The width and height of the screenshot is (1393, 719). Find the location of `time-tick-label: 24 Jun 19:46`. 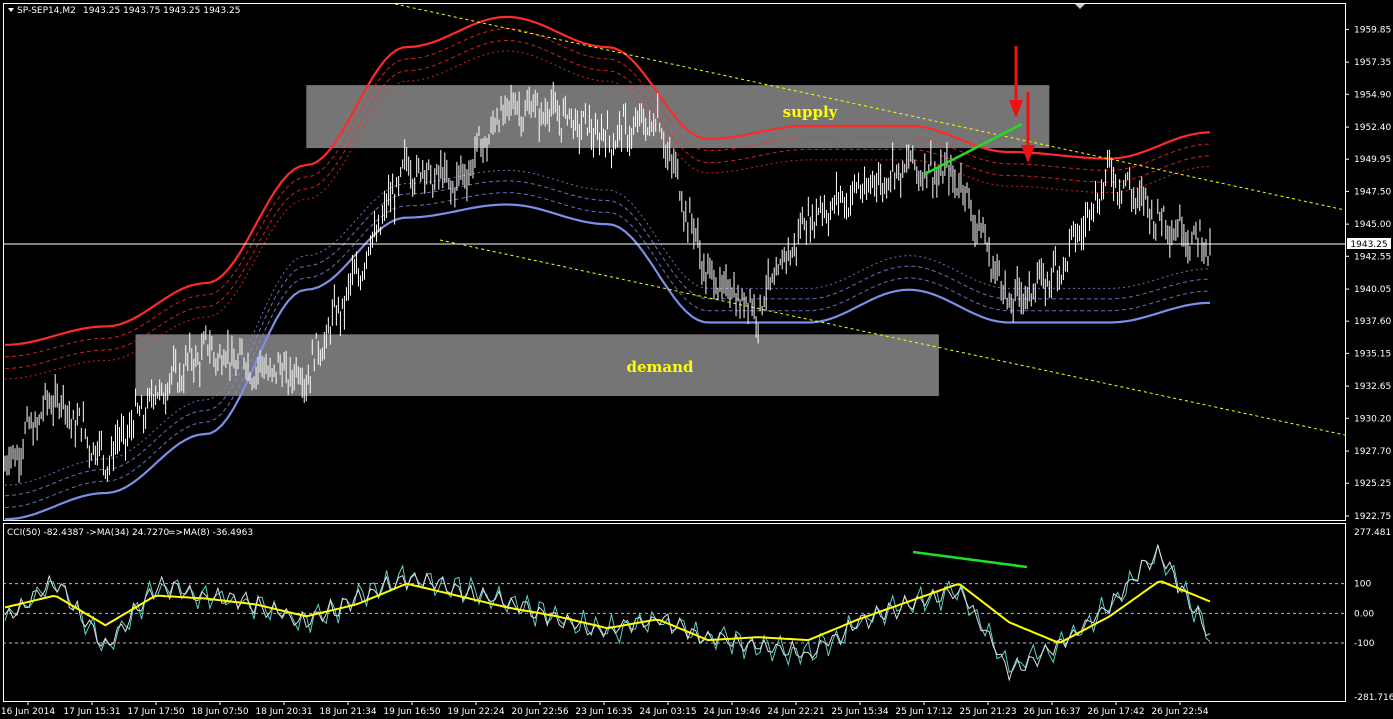

time-tick-label: 24 Jun 19:46 is located at coordinates (731, 712).